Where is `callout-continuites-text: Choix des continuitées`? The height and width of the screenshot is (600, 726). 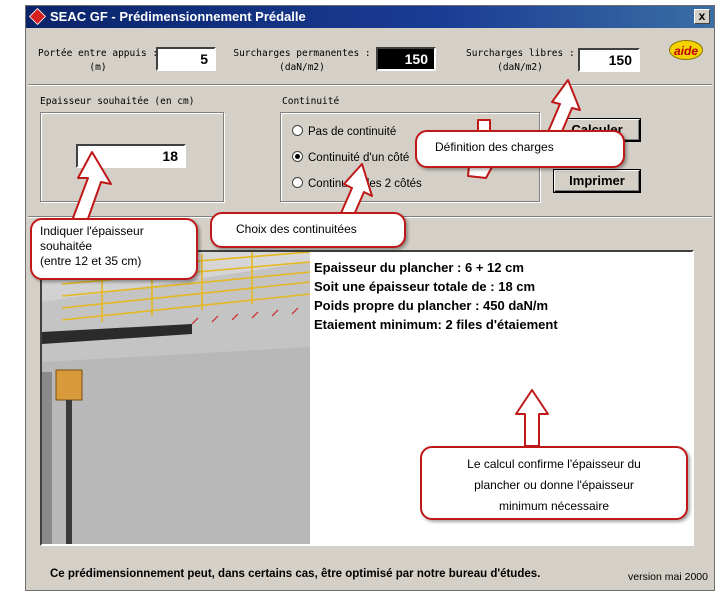 callout-continuites-text: Choix des continuitées is located at coordinates (296, 229).